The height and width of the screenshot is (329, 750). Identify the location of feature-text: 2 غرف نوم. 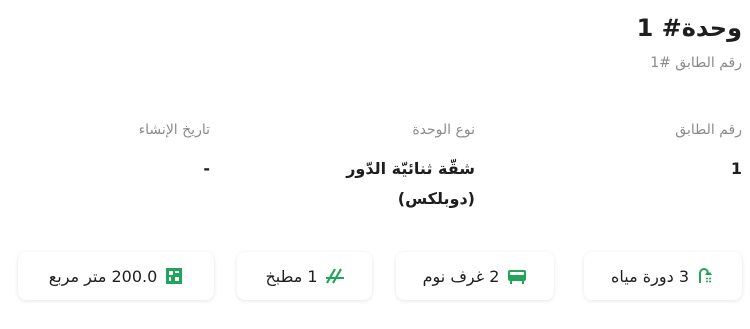
(461, 276).